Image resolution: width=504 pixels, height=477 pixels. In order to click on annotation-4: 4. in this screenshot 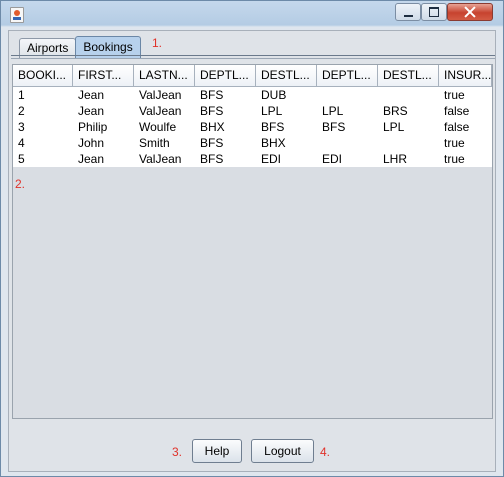, I will do `click(325, 452)`.